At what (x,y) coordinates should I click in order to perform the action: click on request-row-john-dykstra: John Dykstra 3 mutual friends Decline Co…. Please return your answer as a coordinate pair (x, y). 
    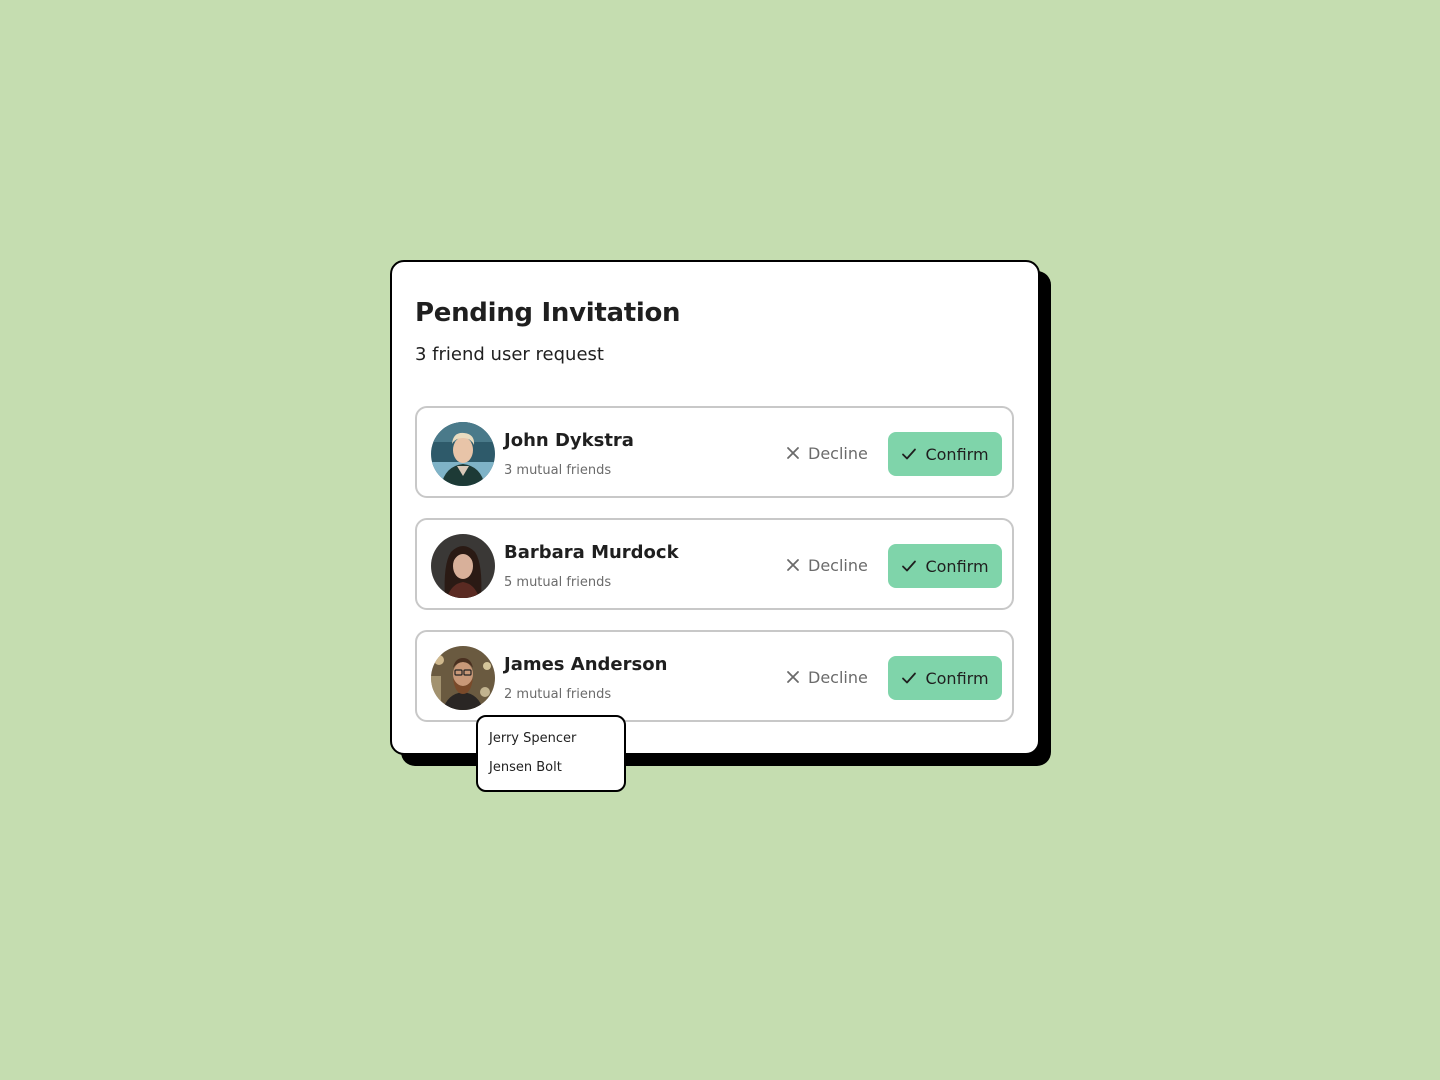
    Looking at the image, I should click on (714, 452).